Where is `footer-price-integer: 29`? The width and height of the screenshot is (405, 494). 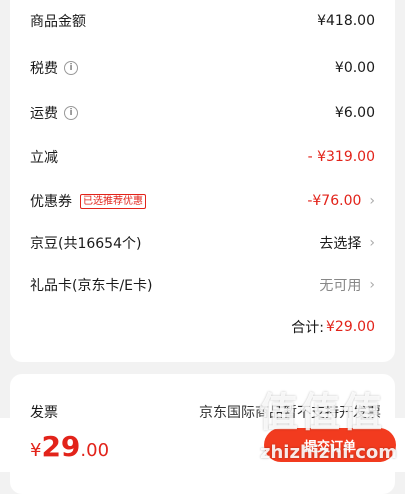
footer-price-integer: 29 is located at coordinates (61, 446).